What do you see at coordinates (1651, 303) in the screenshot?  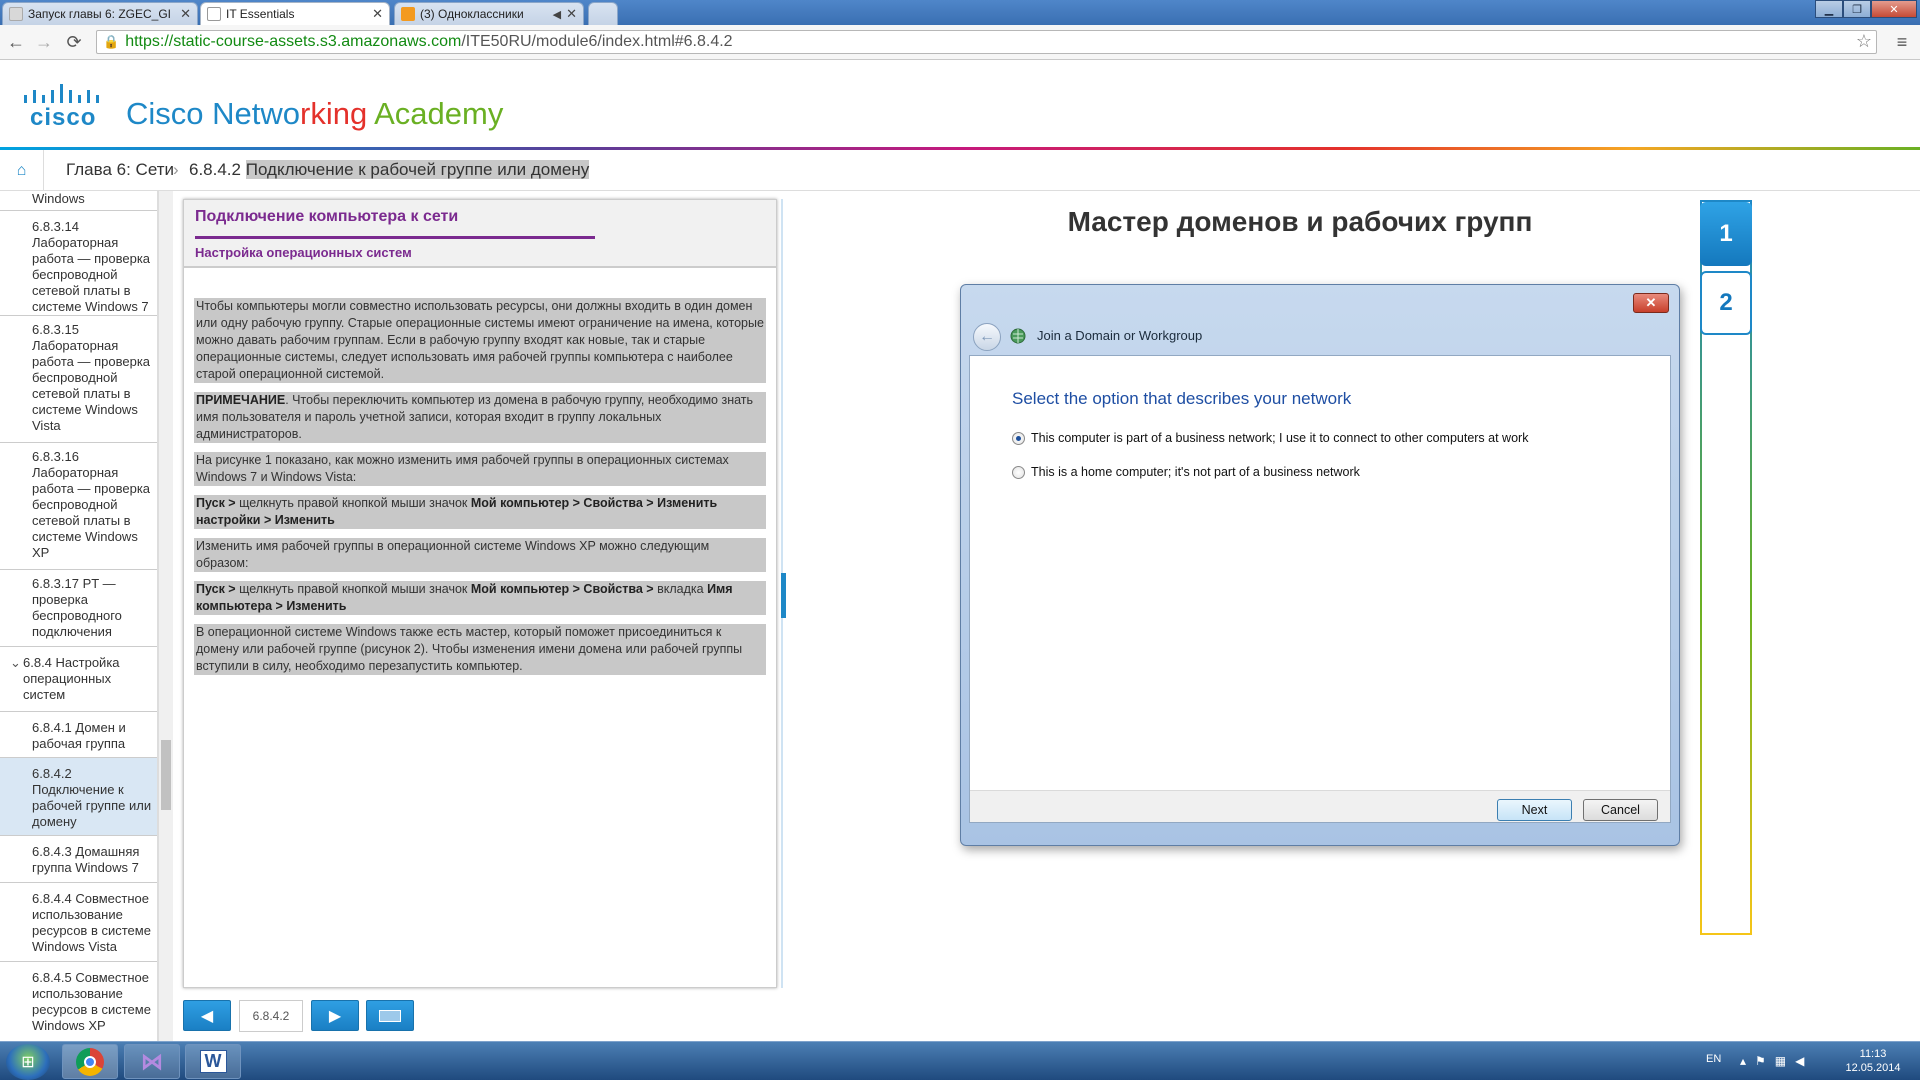 I see `close-icon: ✕` at bounding box center [1651, 303].